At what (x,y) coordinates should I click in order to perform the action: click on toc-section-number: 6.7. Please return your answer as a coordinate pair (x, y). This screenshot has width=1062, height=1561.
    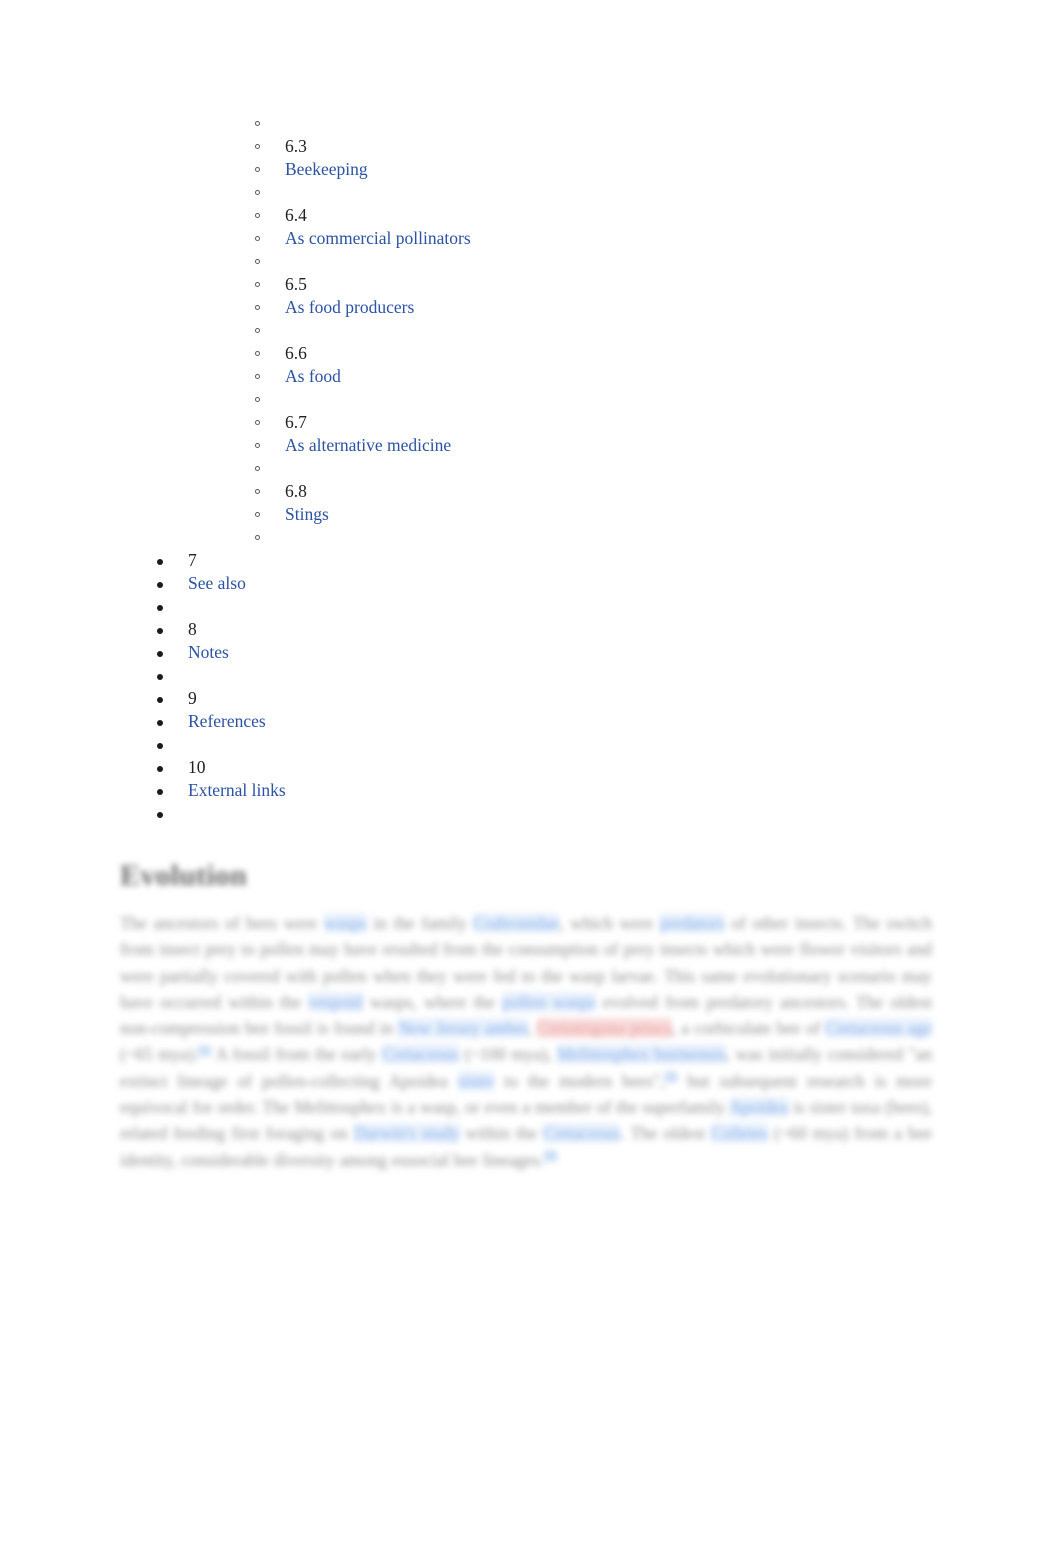
    Looking at the image, I should click on (296, 422).